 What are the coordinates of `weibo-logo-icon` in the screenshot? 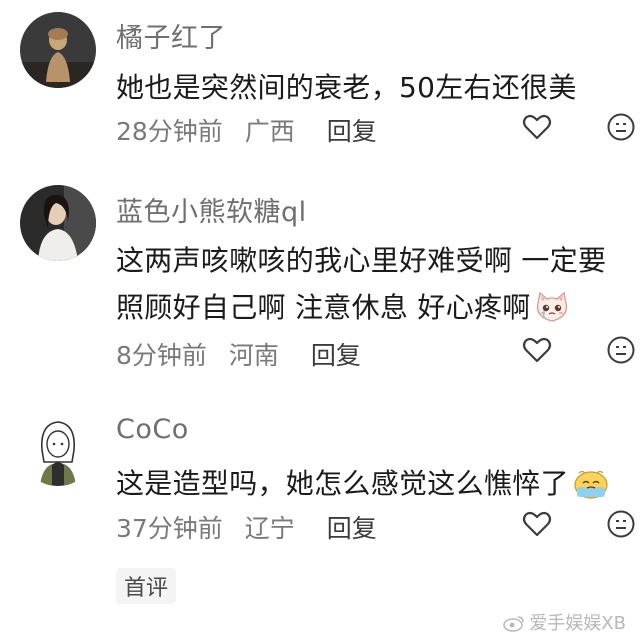 It's located at (514, 625).